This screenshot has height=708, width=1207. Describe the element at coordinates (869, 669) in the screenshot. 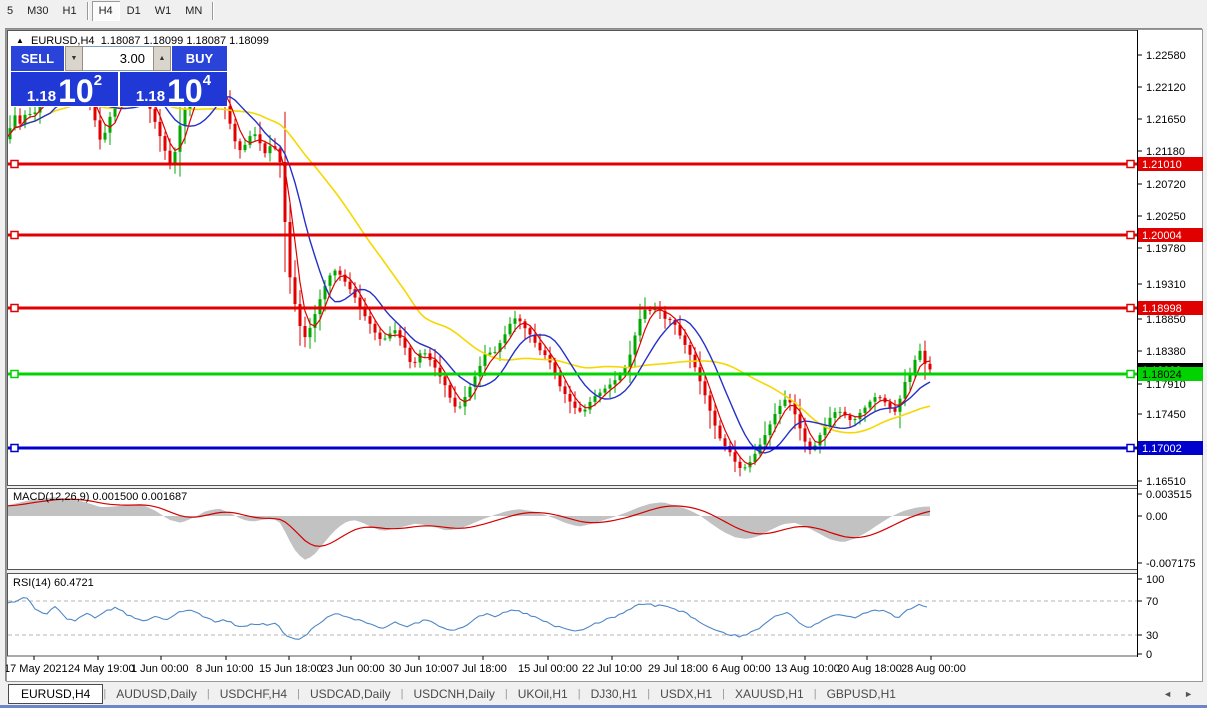

I see `time-axis-label: 20 Aug 18:00` at that location.